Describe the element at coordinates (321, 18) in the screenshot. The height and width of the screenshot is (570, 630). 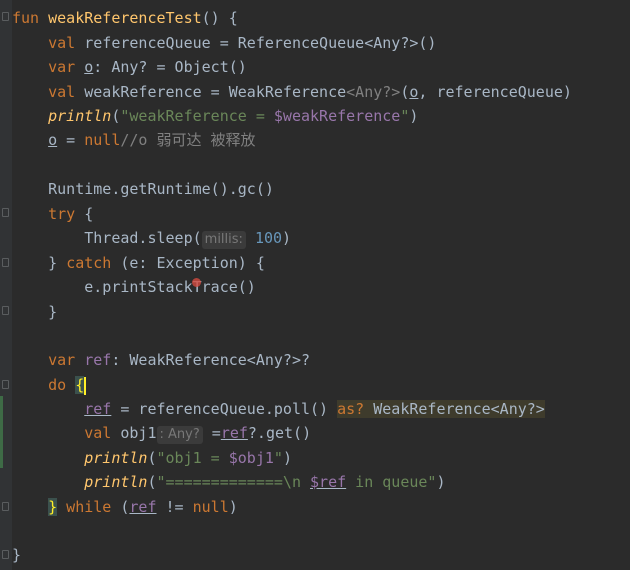
I see `code-line: fun weakReferenceTest() {` at that location.